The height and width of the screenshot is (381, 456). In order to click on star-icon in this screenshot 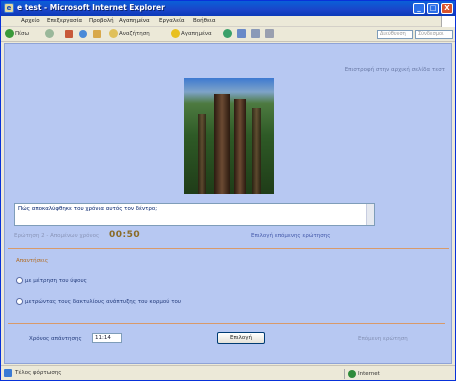, I will do `click(175, 33)`.